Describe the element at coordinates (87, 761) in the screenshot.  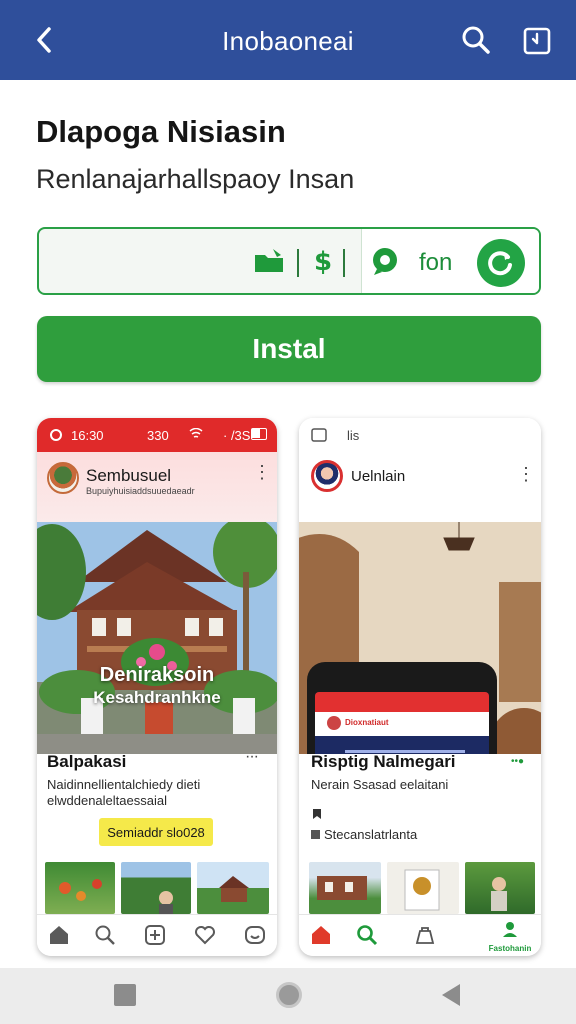
I see `post-title: Balpakasi` at that location.